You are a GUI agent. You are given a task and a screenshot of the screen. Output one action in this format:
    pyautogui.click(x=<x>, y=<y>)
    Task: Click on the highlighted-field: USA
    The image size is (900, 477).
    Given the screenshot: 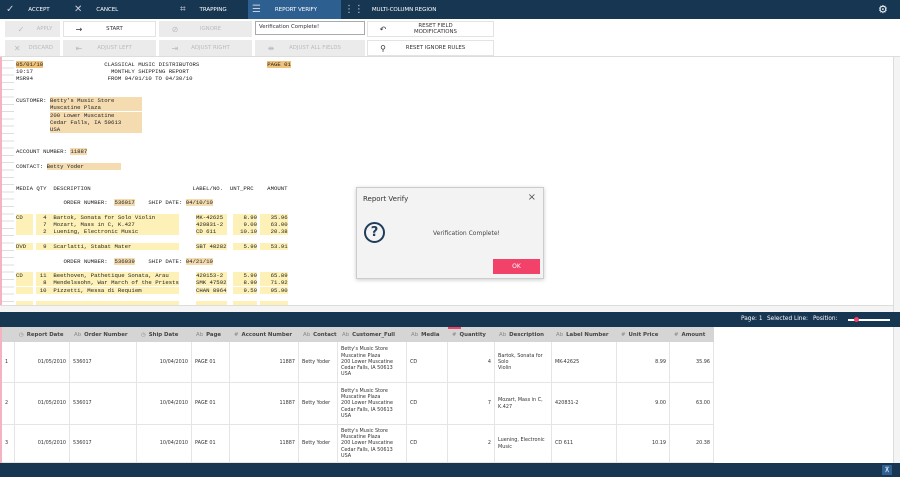 What is the action you would take?
    pyautogui.click(x=95, y=130)
    